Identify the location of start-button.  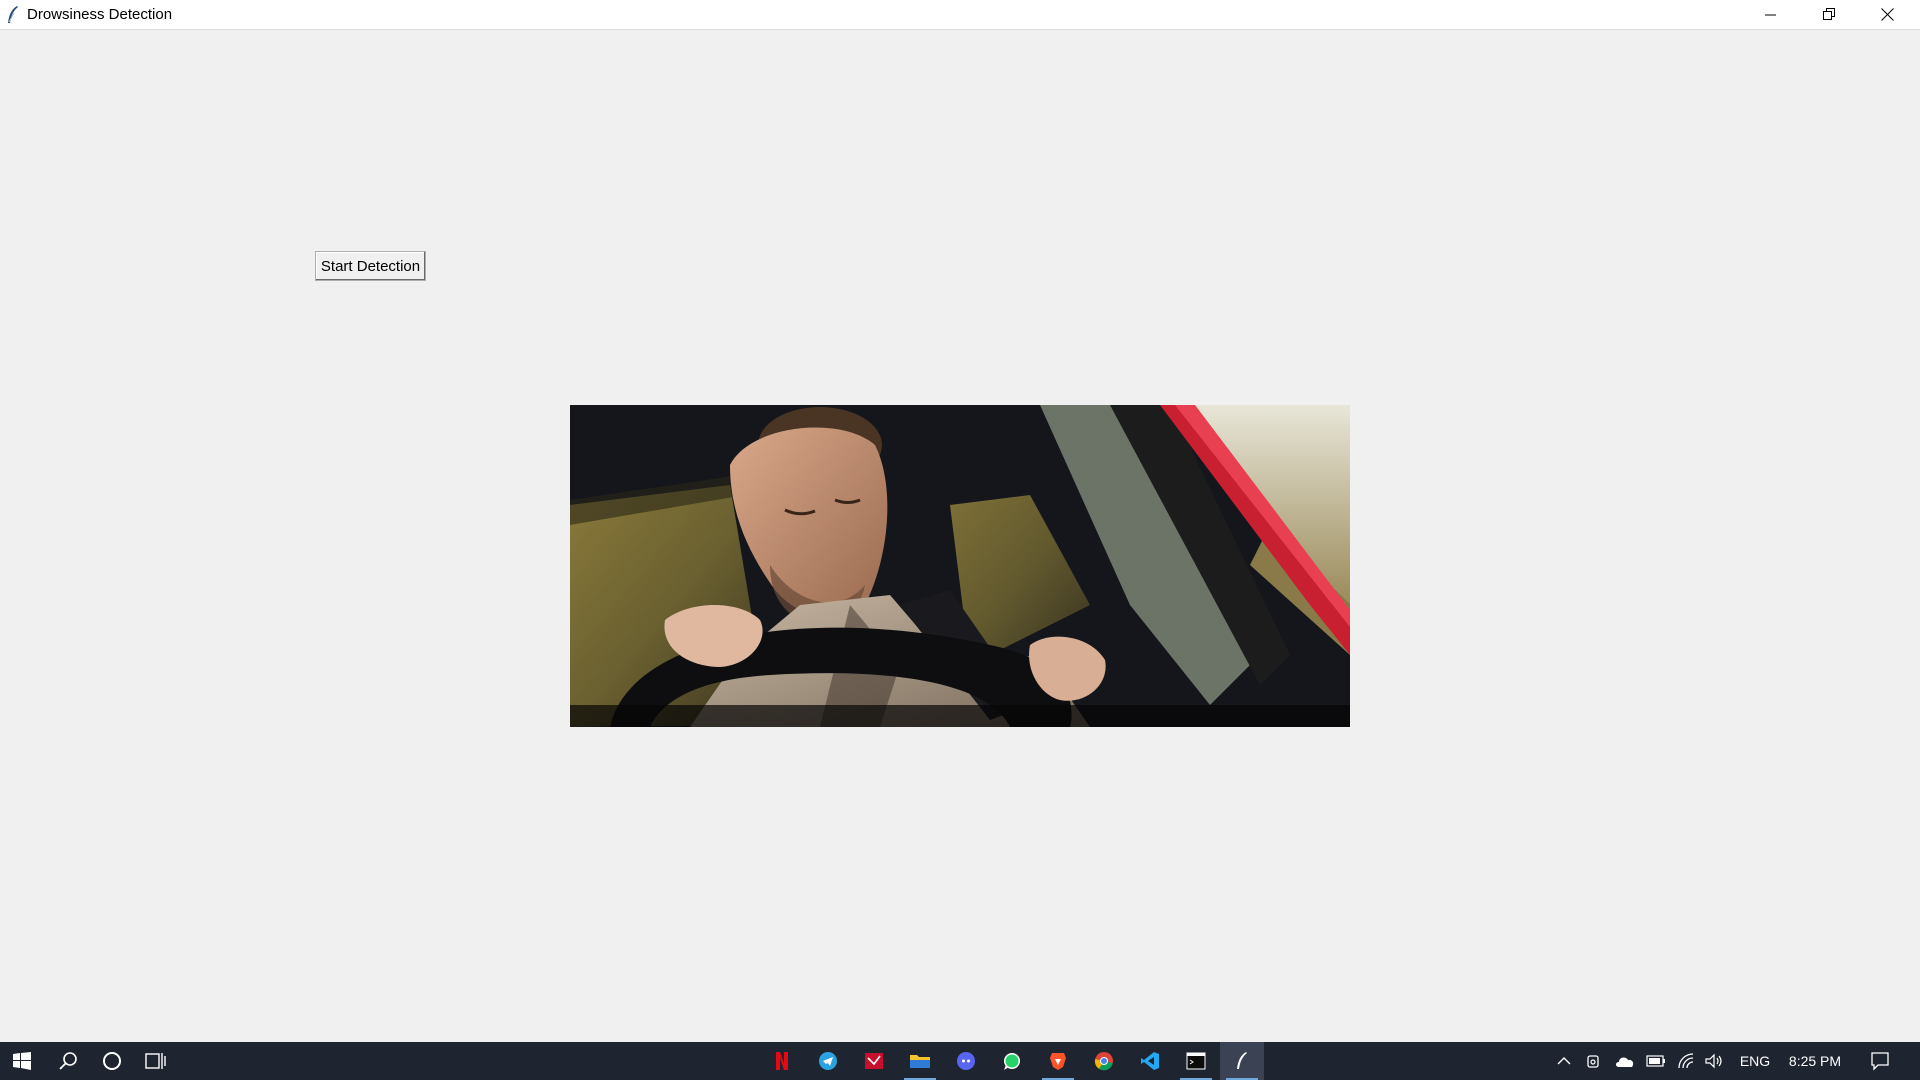
(22, 1061).